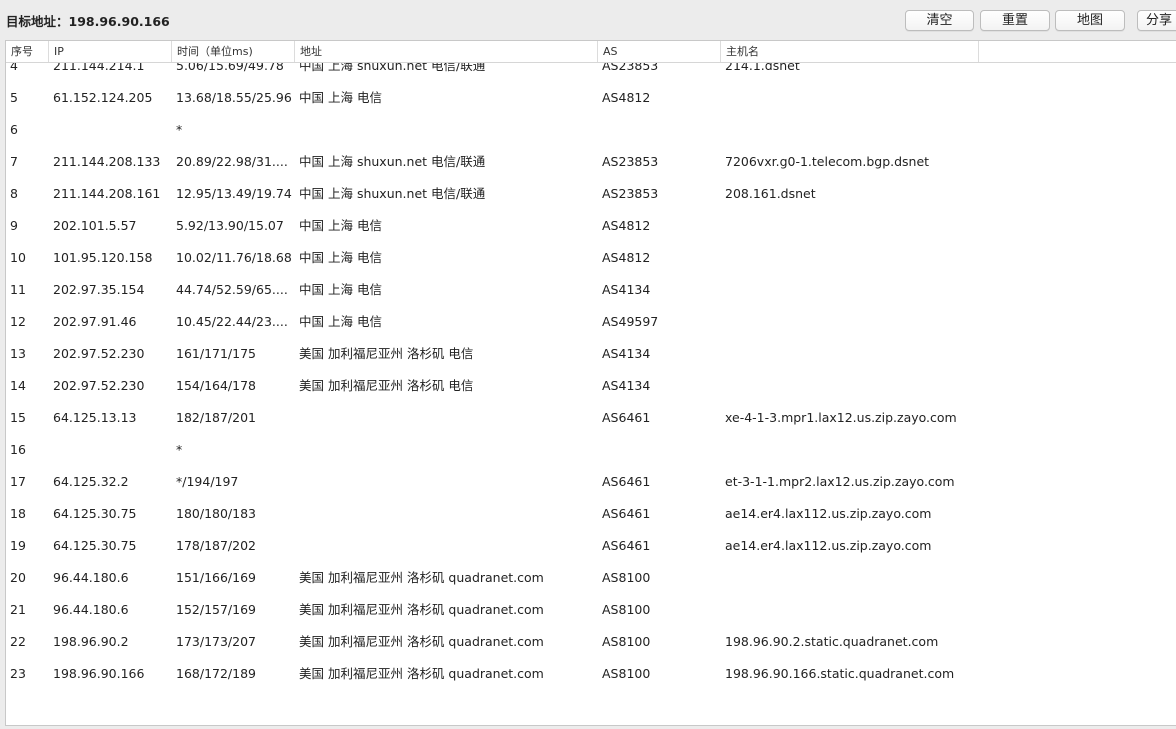 The height and width of the screenshot is (729, 1176). Describe the element at coordinates (18, 577) in the screenshot. I see `cell-number: 20` at that location.